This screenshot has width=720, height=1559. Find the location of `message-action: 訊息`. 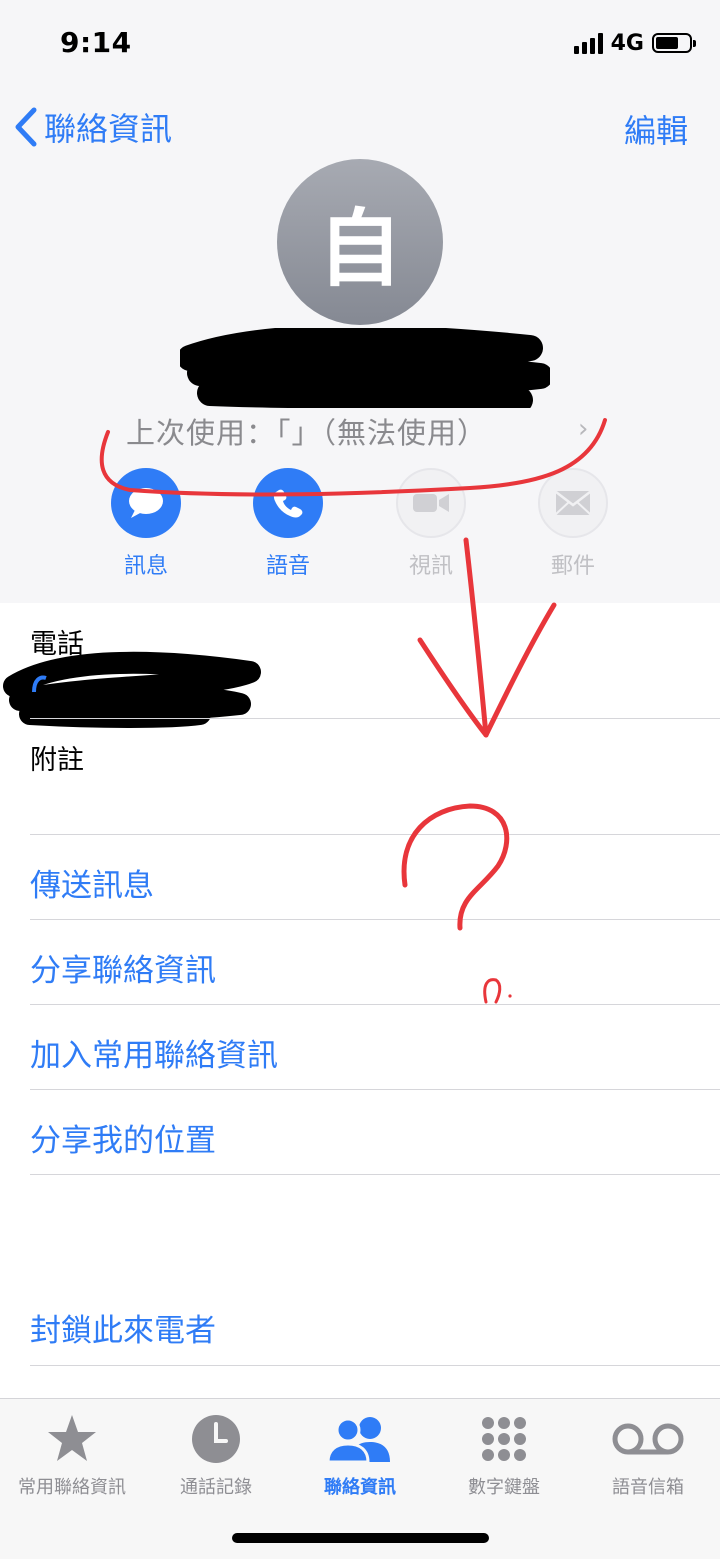

message-action: 訊息 is located at coordinates (146, 524).